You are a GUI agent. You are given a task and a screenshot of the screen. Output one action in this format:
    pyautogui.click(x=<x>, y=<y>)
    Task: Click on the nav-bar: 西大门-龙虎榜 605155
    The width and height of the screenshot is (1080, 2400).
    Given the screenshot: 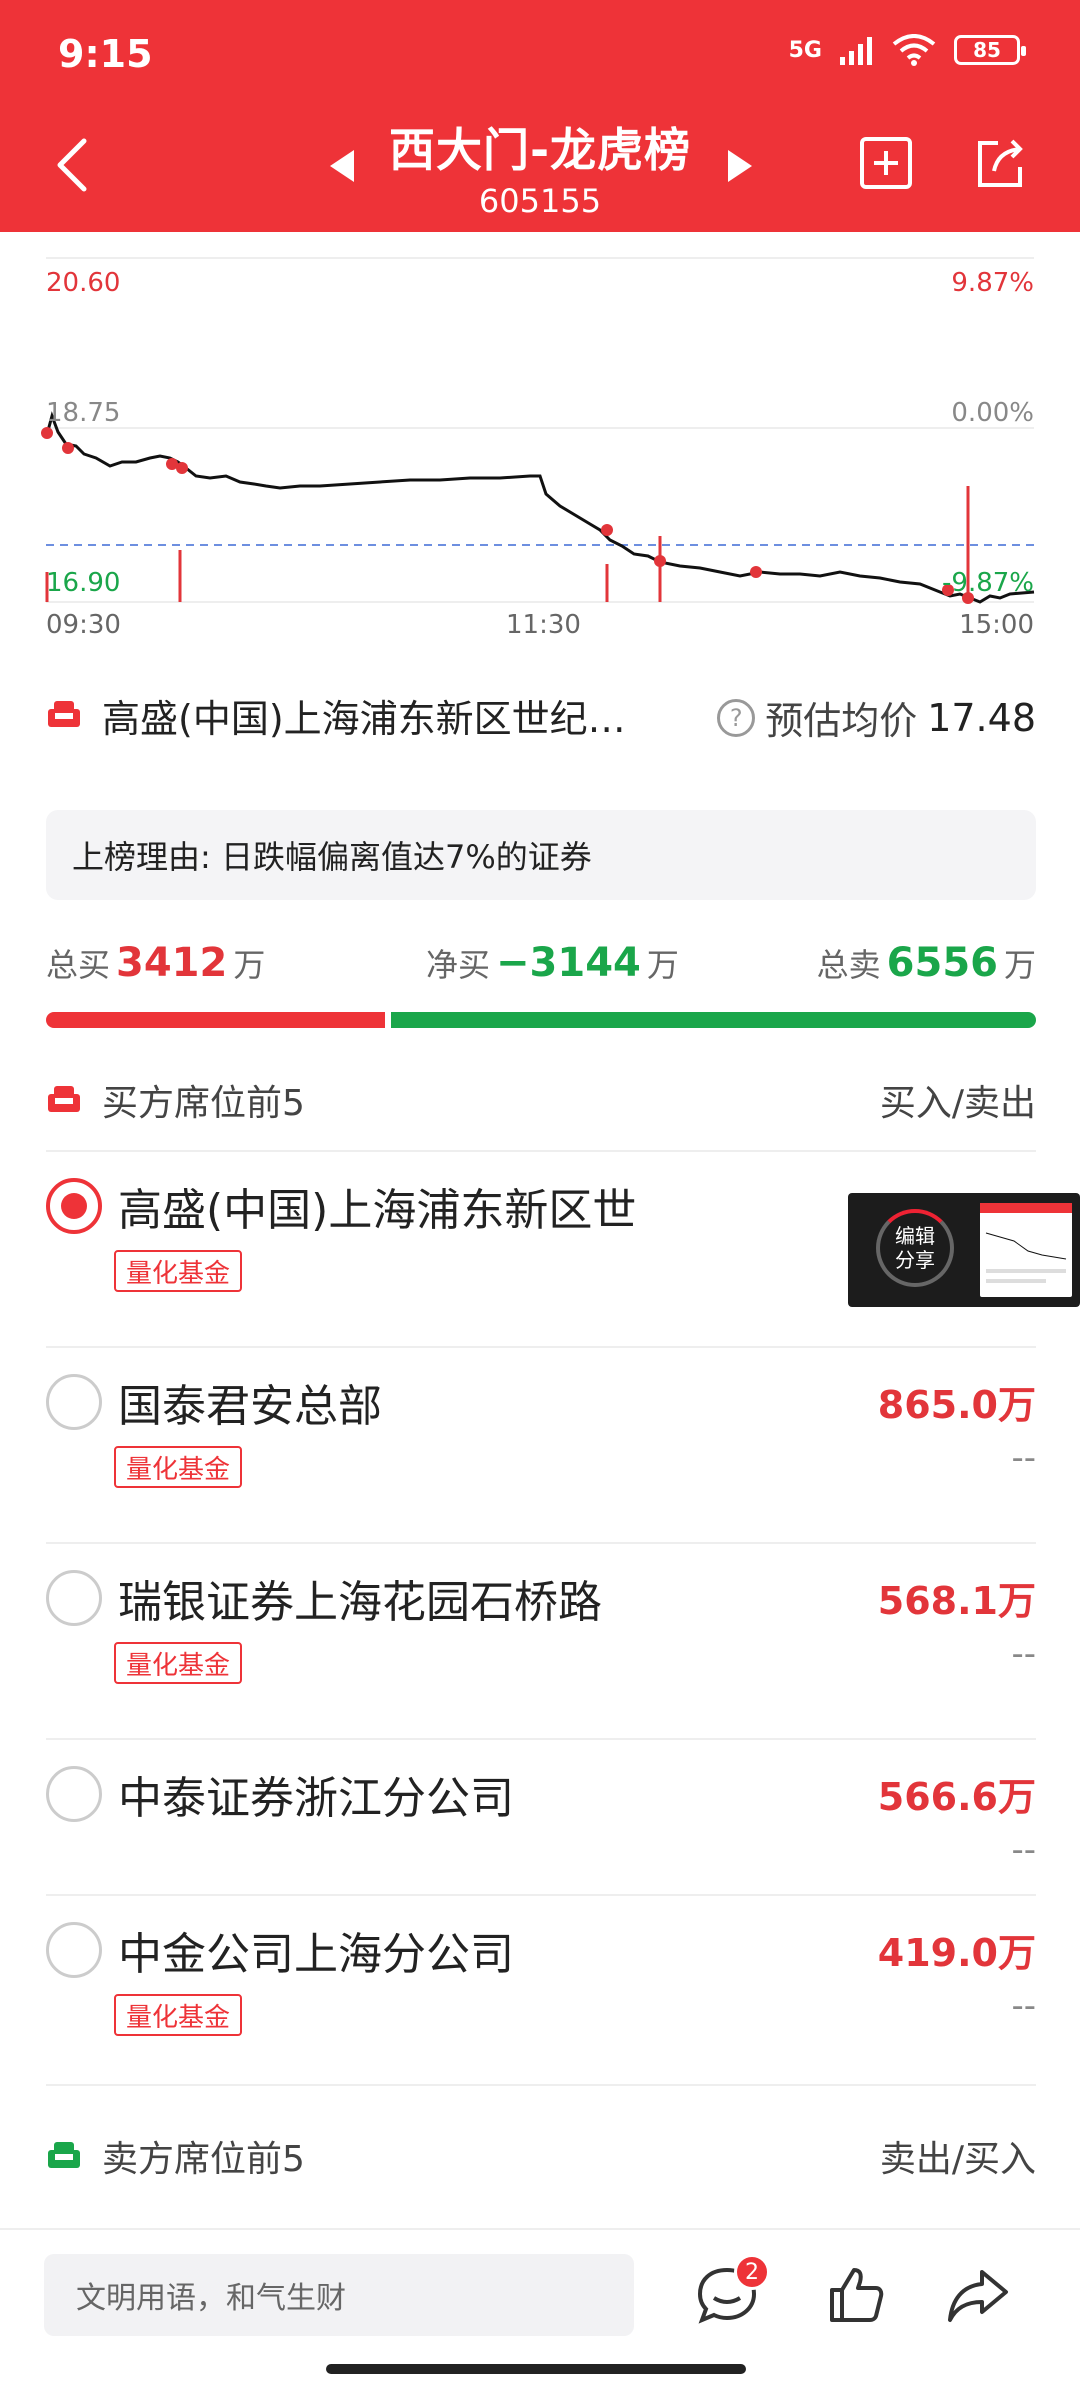 What is the action you would take?
    pyautogui.click(x=540, y=171)
    